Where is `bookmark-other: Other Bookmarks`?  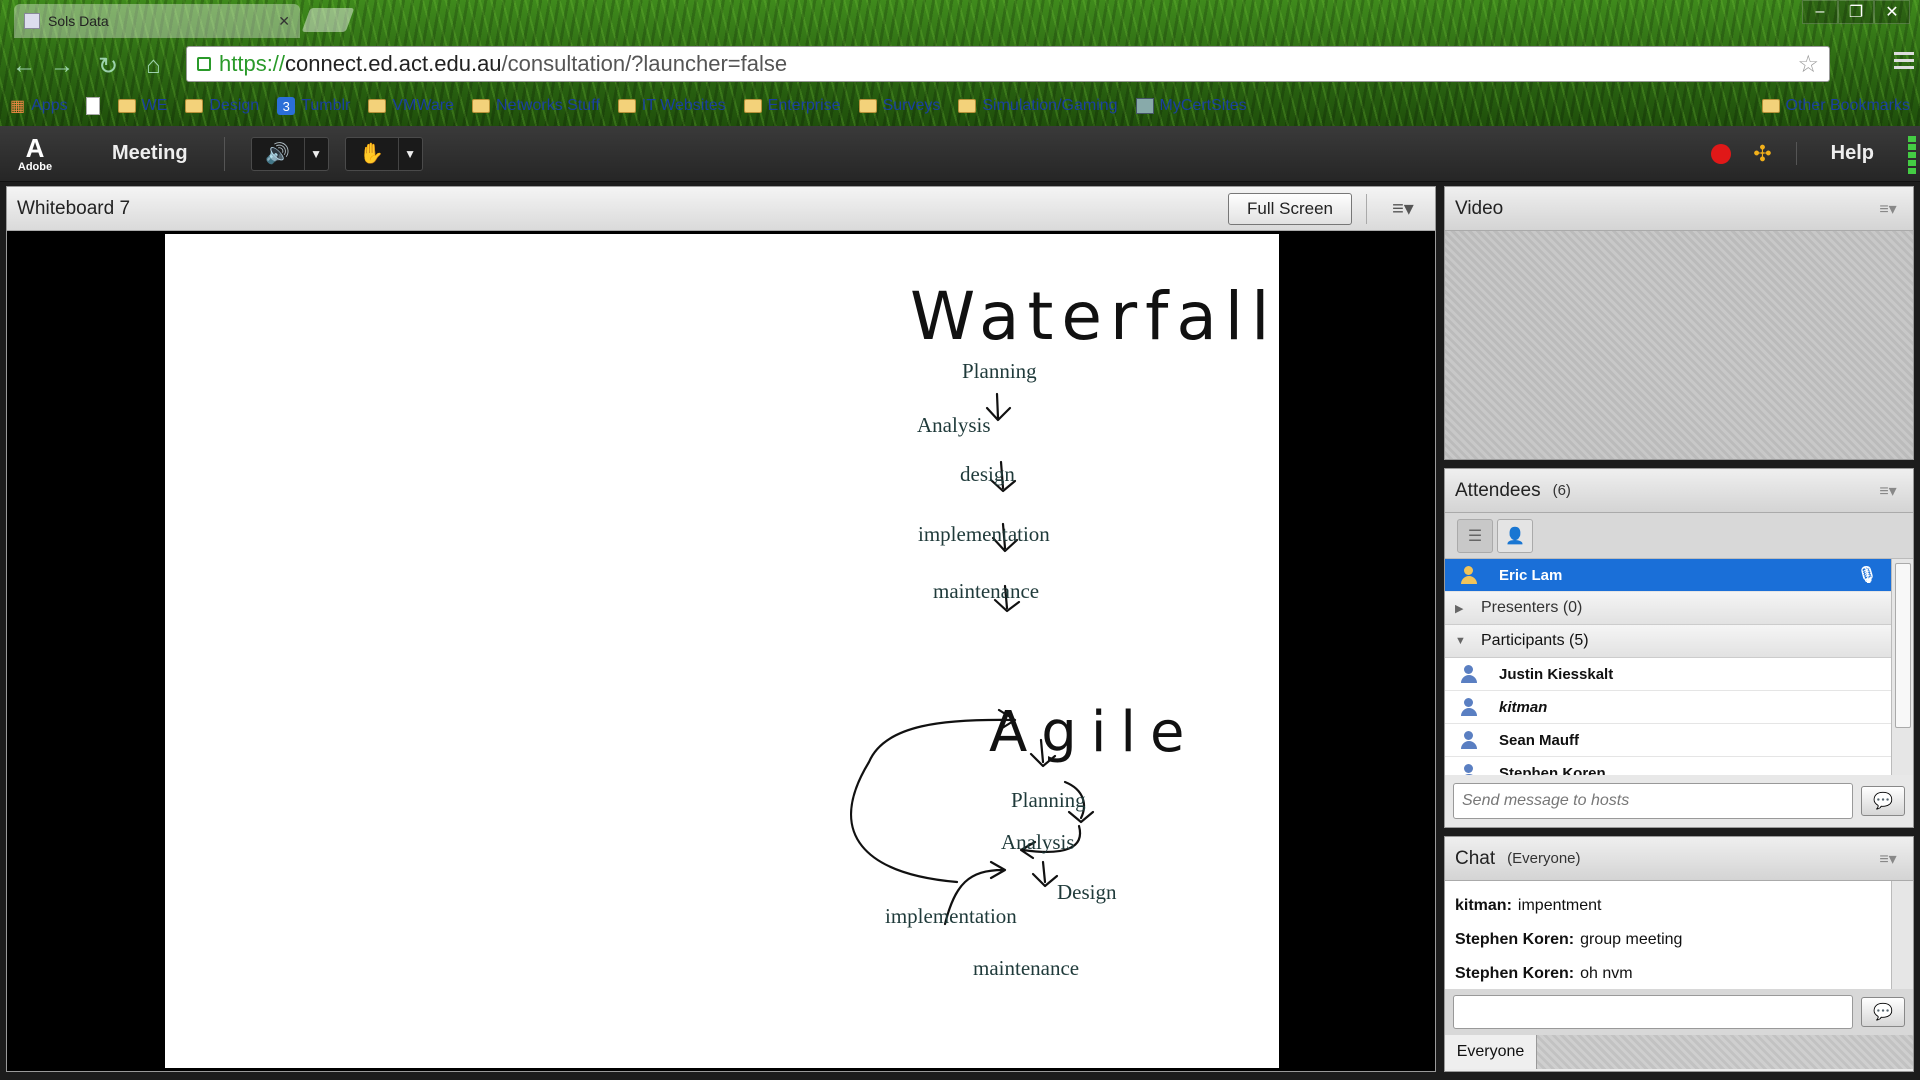 bookmark-other: Other Bookmarks is located at coordinates (1835, 106).